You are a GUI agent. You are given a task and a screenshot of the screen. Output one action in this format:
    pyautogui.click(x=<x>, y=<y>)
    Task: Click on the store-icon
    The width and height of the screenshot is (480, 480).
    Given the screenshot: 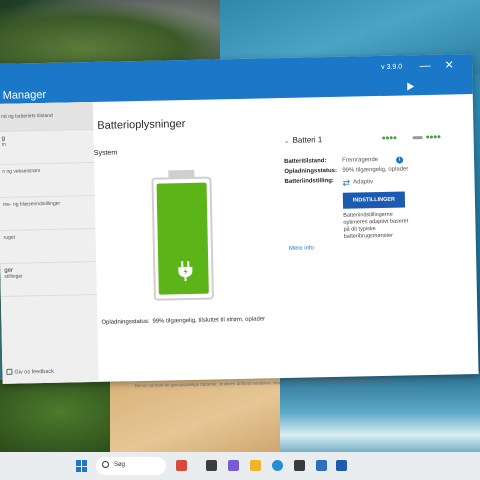 What is the action you would take?
    pyautogui.click(x=299, y=465)
    